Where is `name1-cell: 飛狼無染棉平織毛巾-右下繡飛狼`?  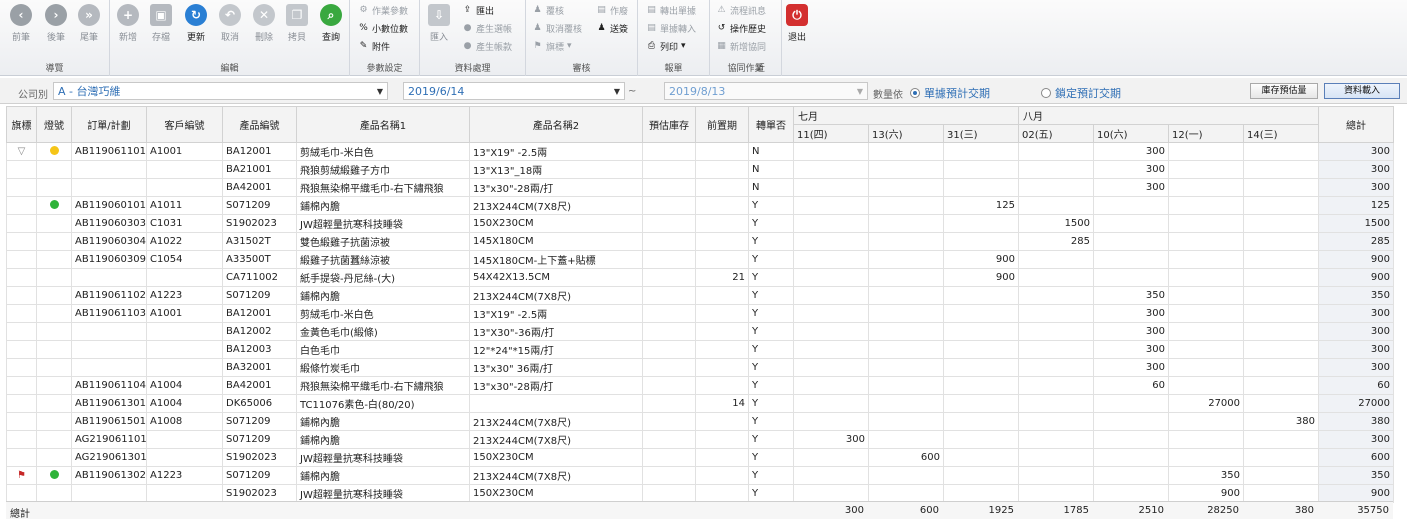
name1-cell: 飛狼無染棉平織毛巾-右下繡飛狼 is located at coordinates (383, 187).